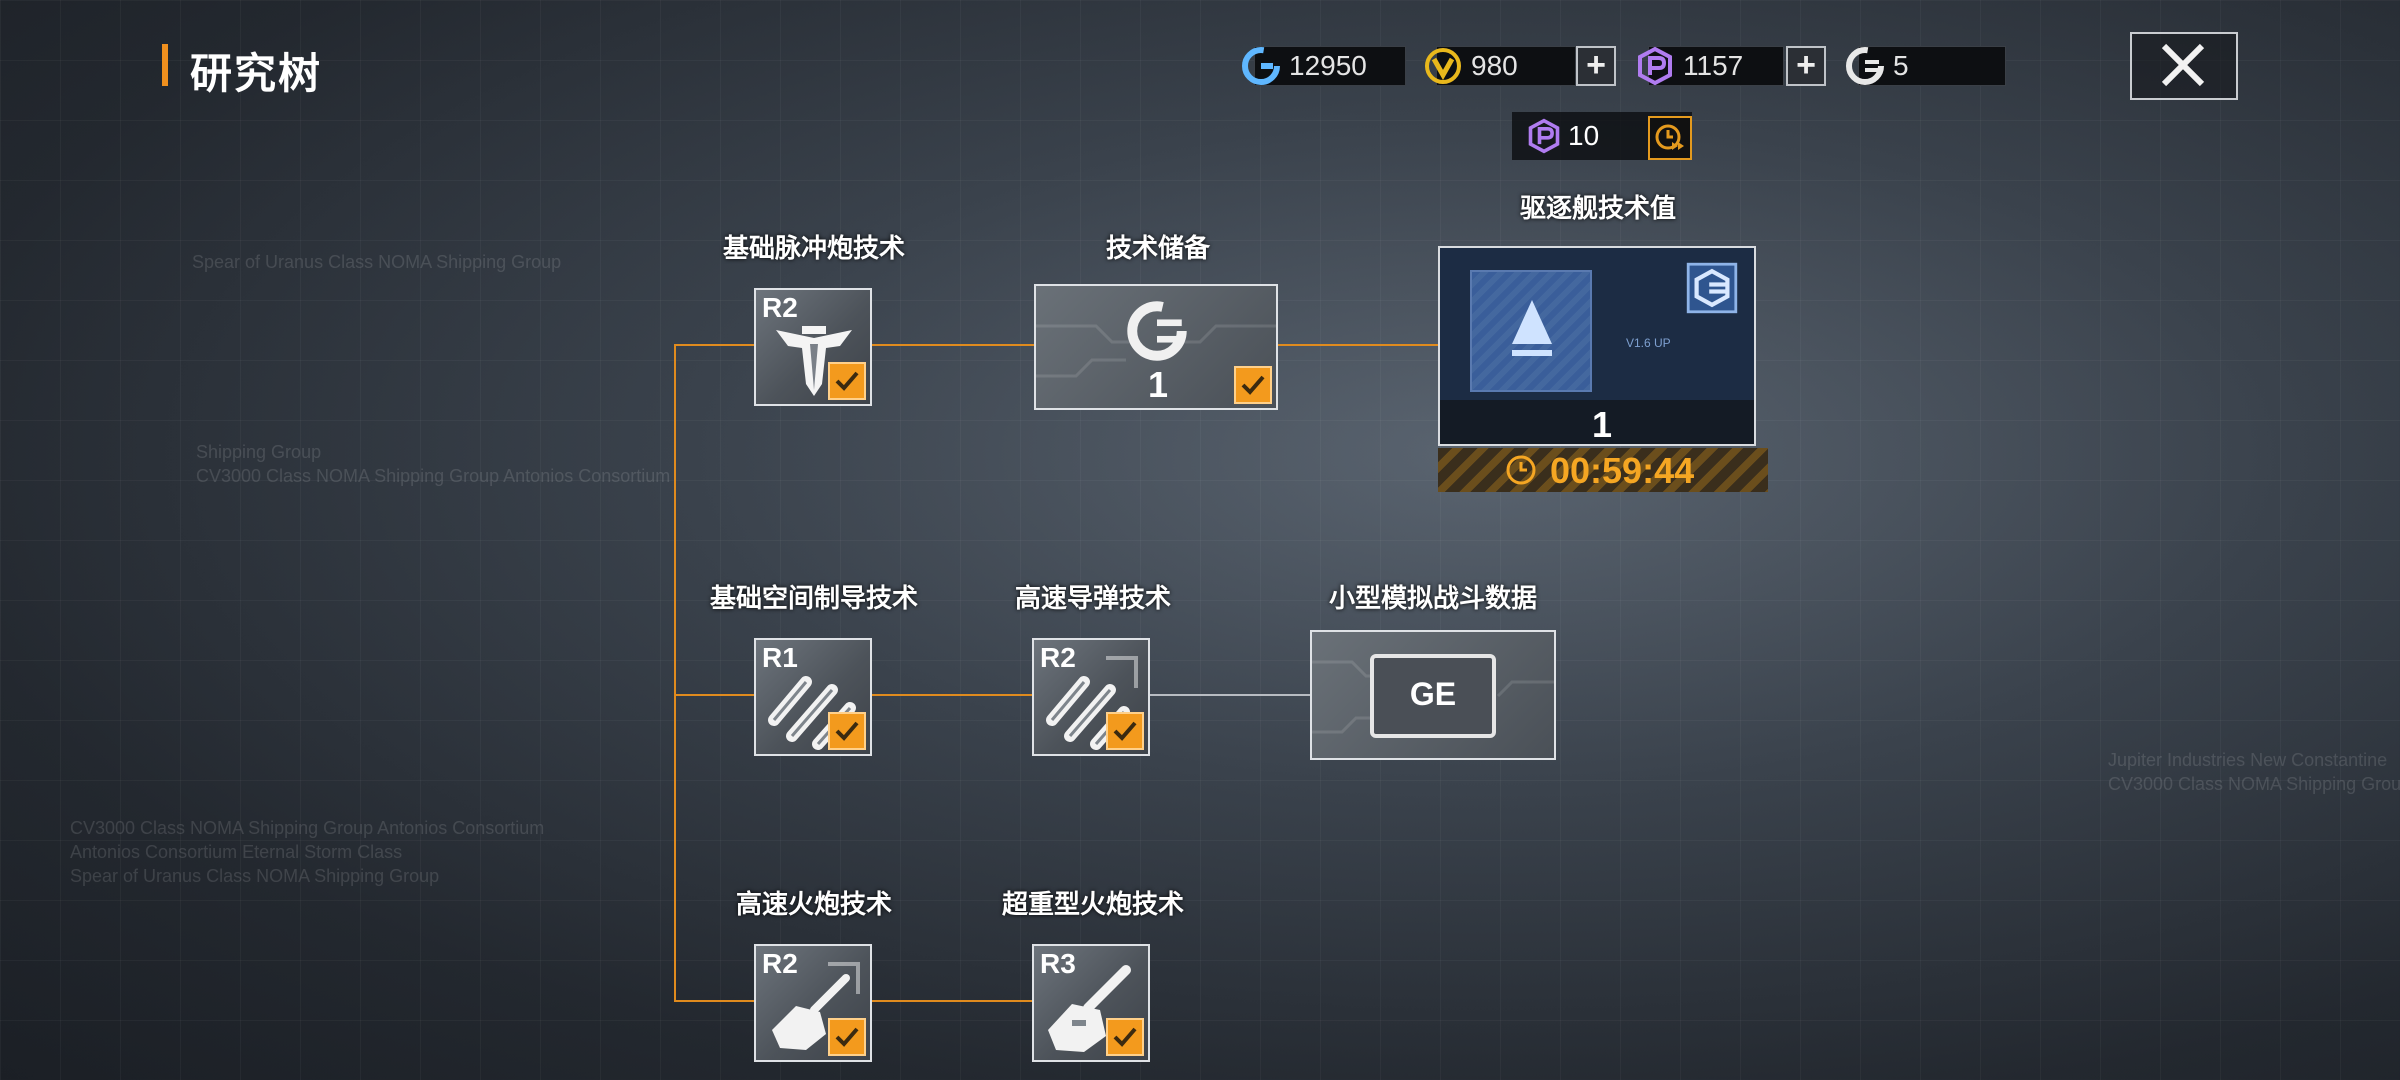  What do you see at coordinates (1622, 470) in the screenshot?
I see `timer-text: 00:59:44` at bounding box center [1622, 470].